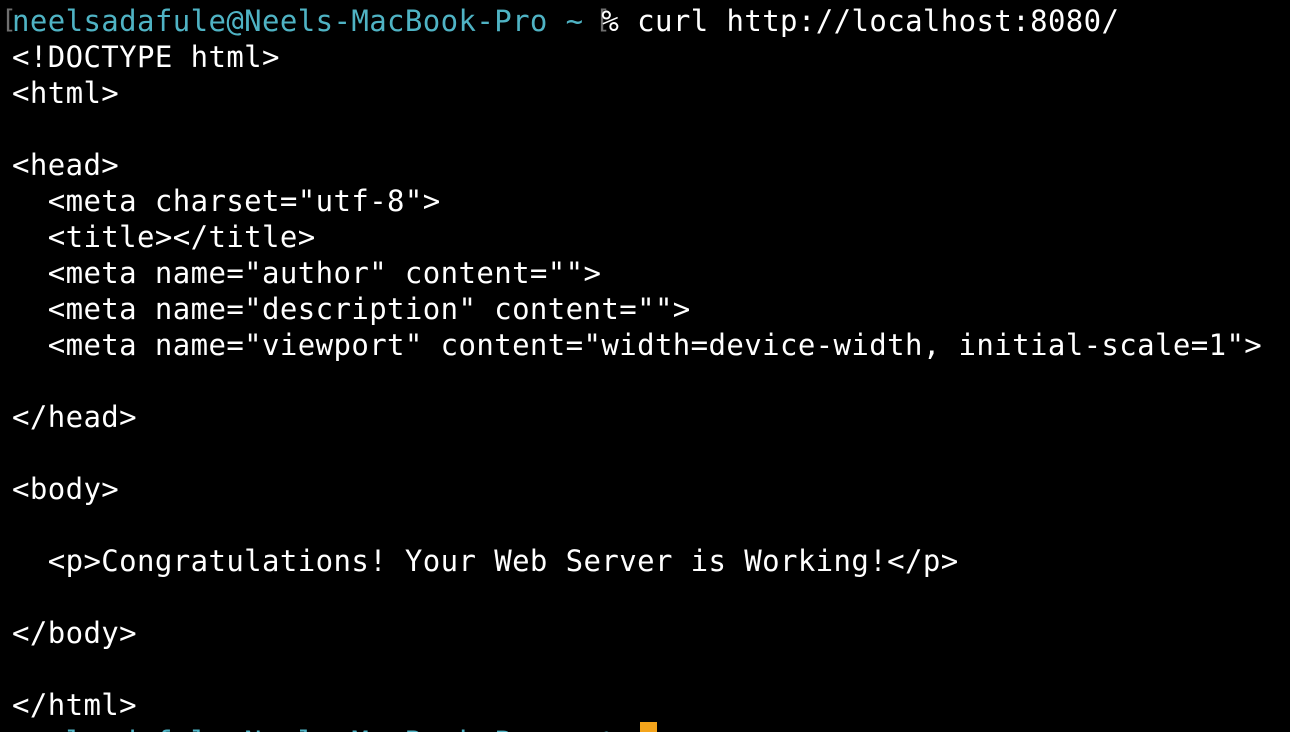  I want to click on command-text: curl http://localhost:8080/, so click(878, 21).